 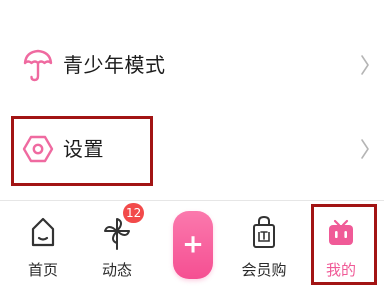 What do you see at coordinates (42, 270) in the screenshot?
I see `tab-home-label: 首页` at bounding box center [42, 270].